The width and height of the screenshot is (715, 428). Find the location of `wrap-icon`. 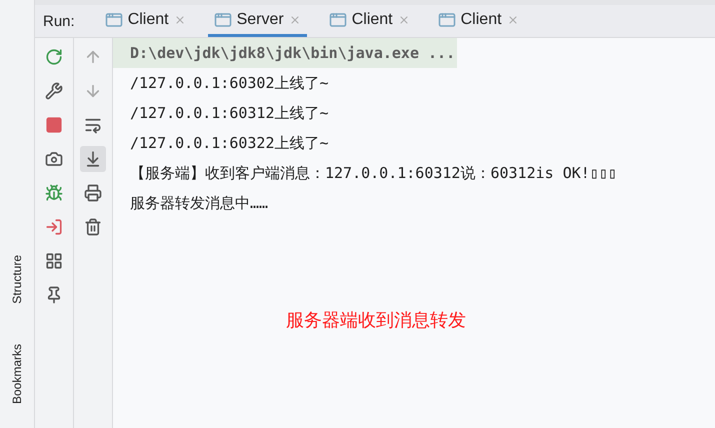

wrap-icon is located at coordinates (93, 125).